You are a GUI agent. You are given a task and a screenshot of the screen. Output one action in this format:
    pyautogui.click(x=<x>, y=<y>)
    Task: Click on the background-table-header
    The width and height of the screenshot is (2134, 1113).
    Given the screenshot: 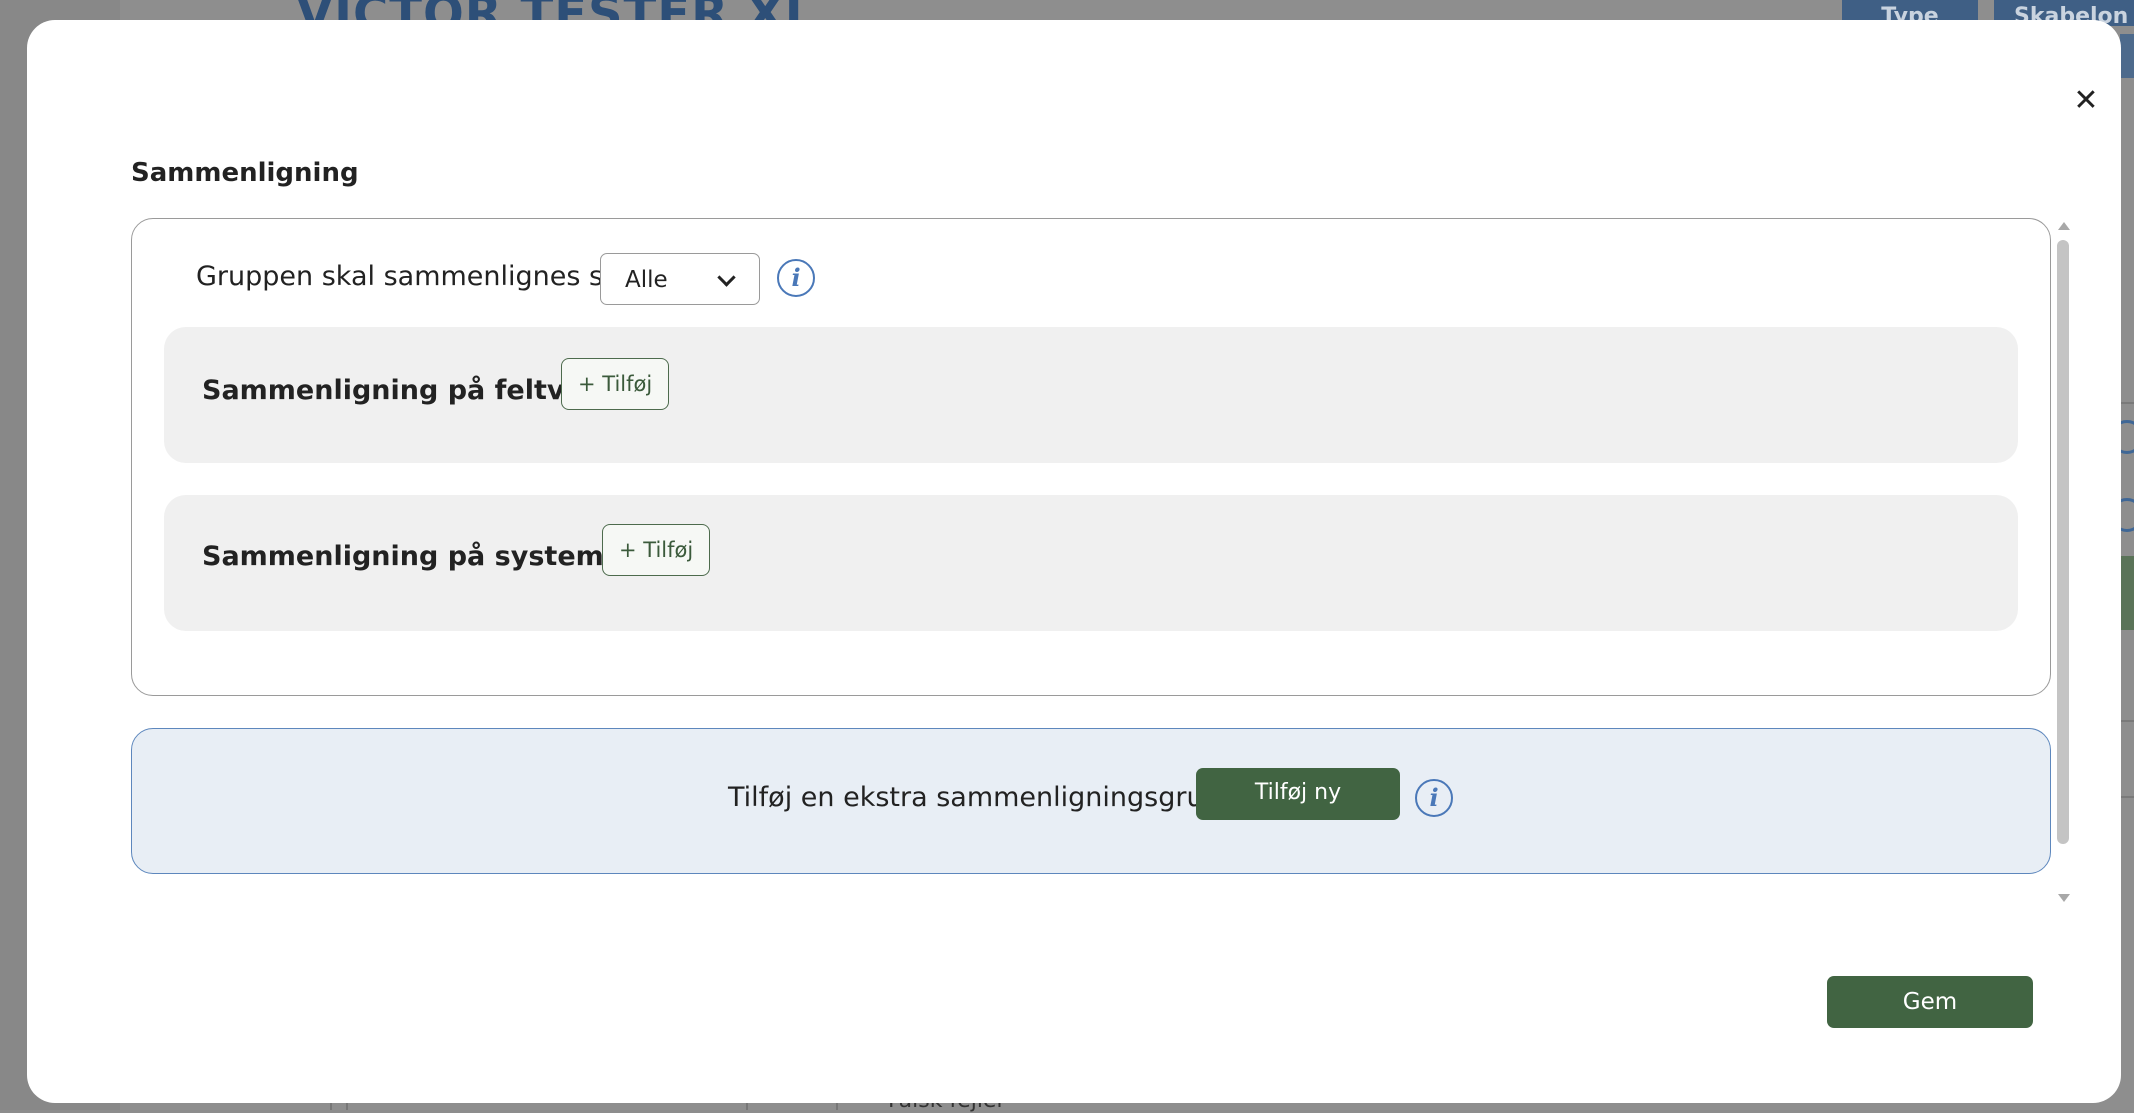 What is the action you would take?
    pyautogui.click(x=2127, y=56)
    